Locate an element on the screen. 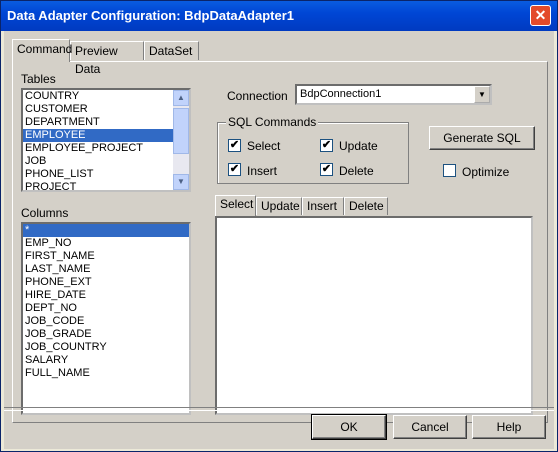 The height and width of the screenshot is (452, 558). list-item: COUNTRY is located at coordinates (106, 96).